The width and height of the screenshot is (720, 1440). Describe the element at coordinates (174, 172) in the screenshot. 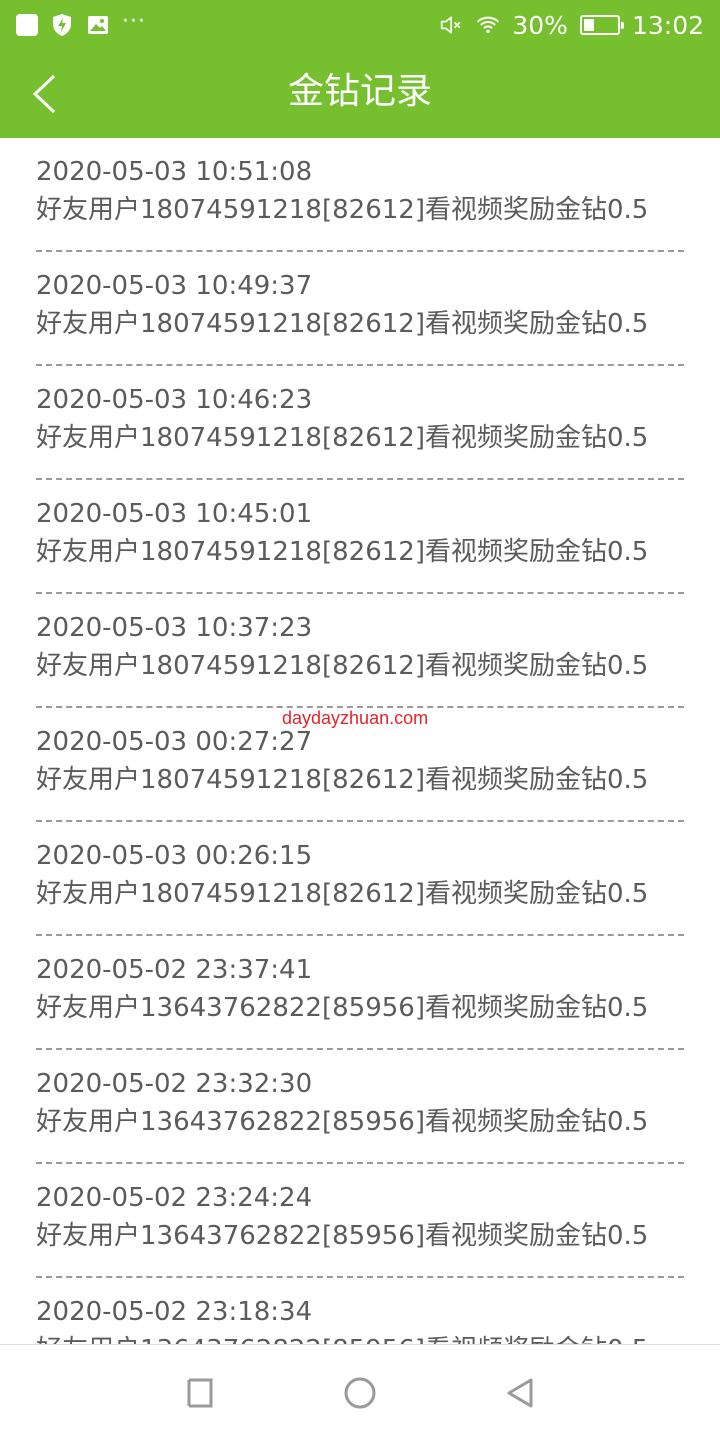

I see `record-time: 2020-05-03 10:51:08` at that location.